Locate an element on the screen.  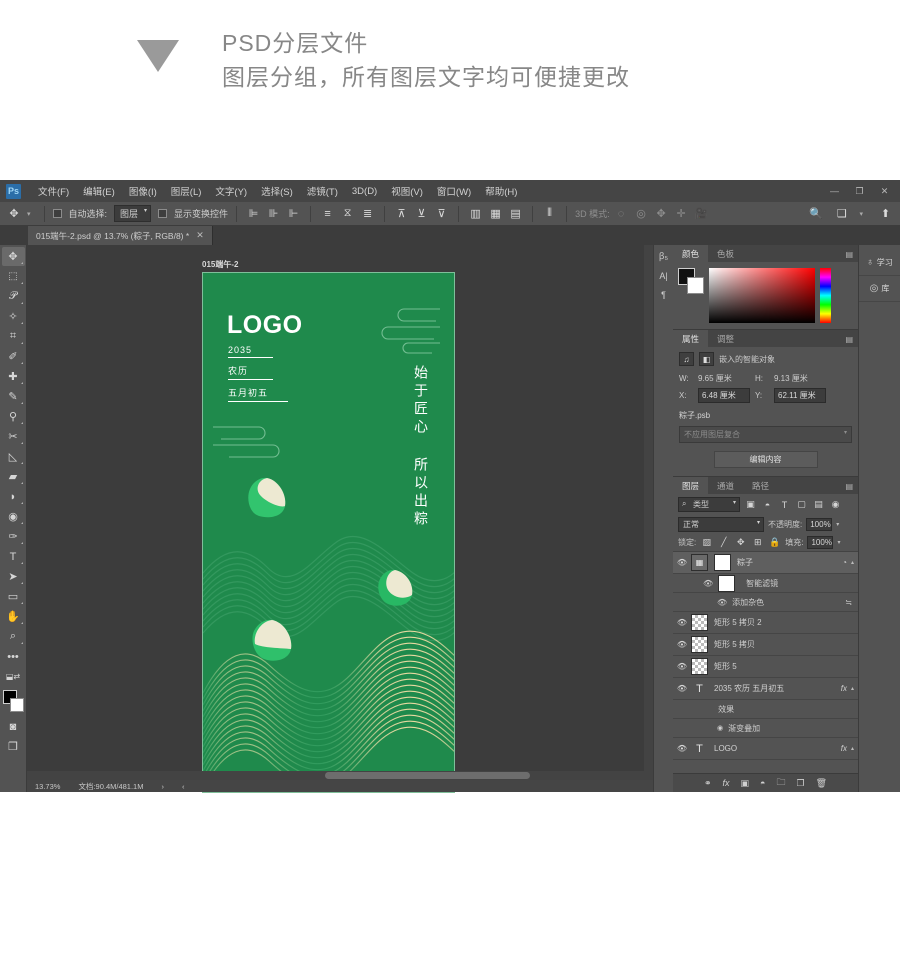
blur-tool: ◗ is located at coordinates (13, 496).